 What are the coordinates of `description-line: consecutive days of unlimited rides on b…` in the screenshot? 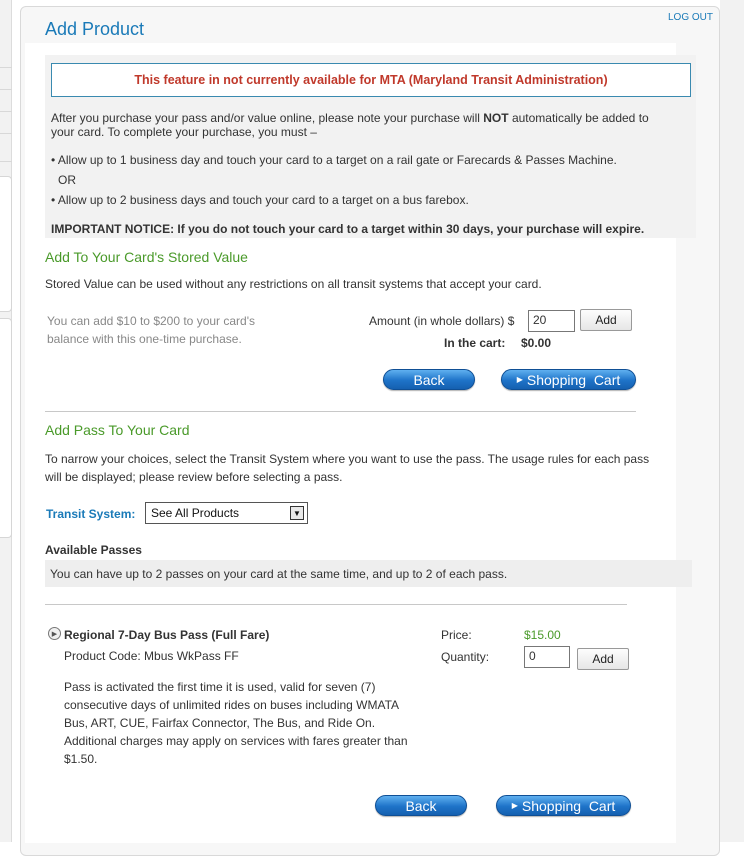 It's located at (232, 705).